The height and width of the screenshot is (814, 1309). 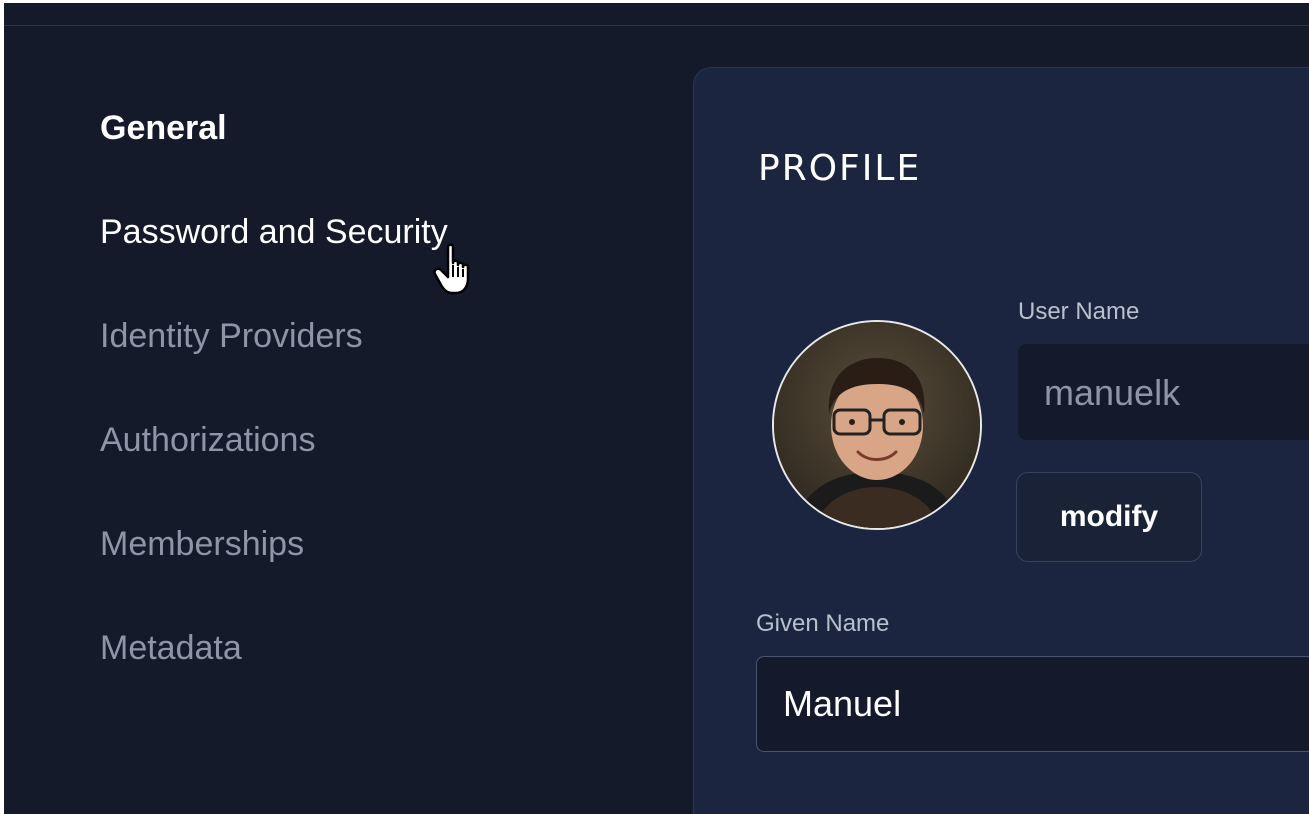 I want to click on given-name-input, so click(x=1046, y=704).